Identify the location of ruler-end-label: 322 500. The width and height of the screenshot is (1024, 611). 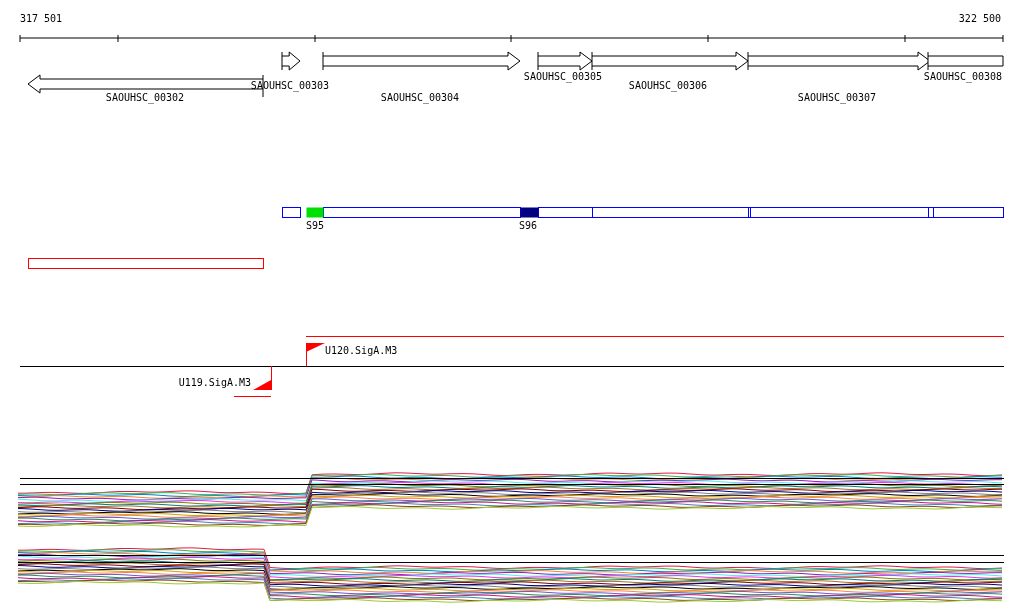
(979, 18).